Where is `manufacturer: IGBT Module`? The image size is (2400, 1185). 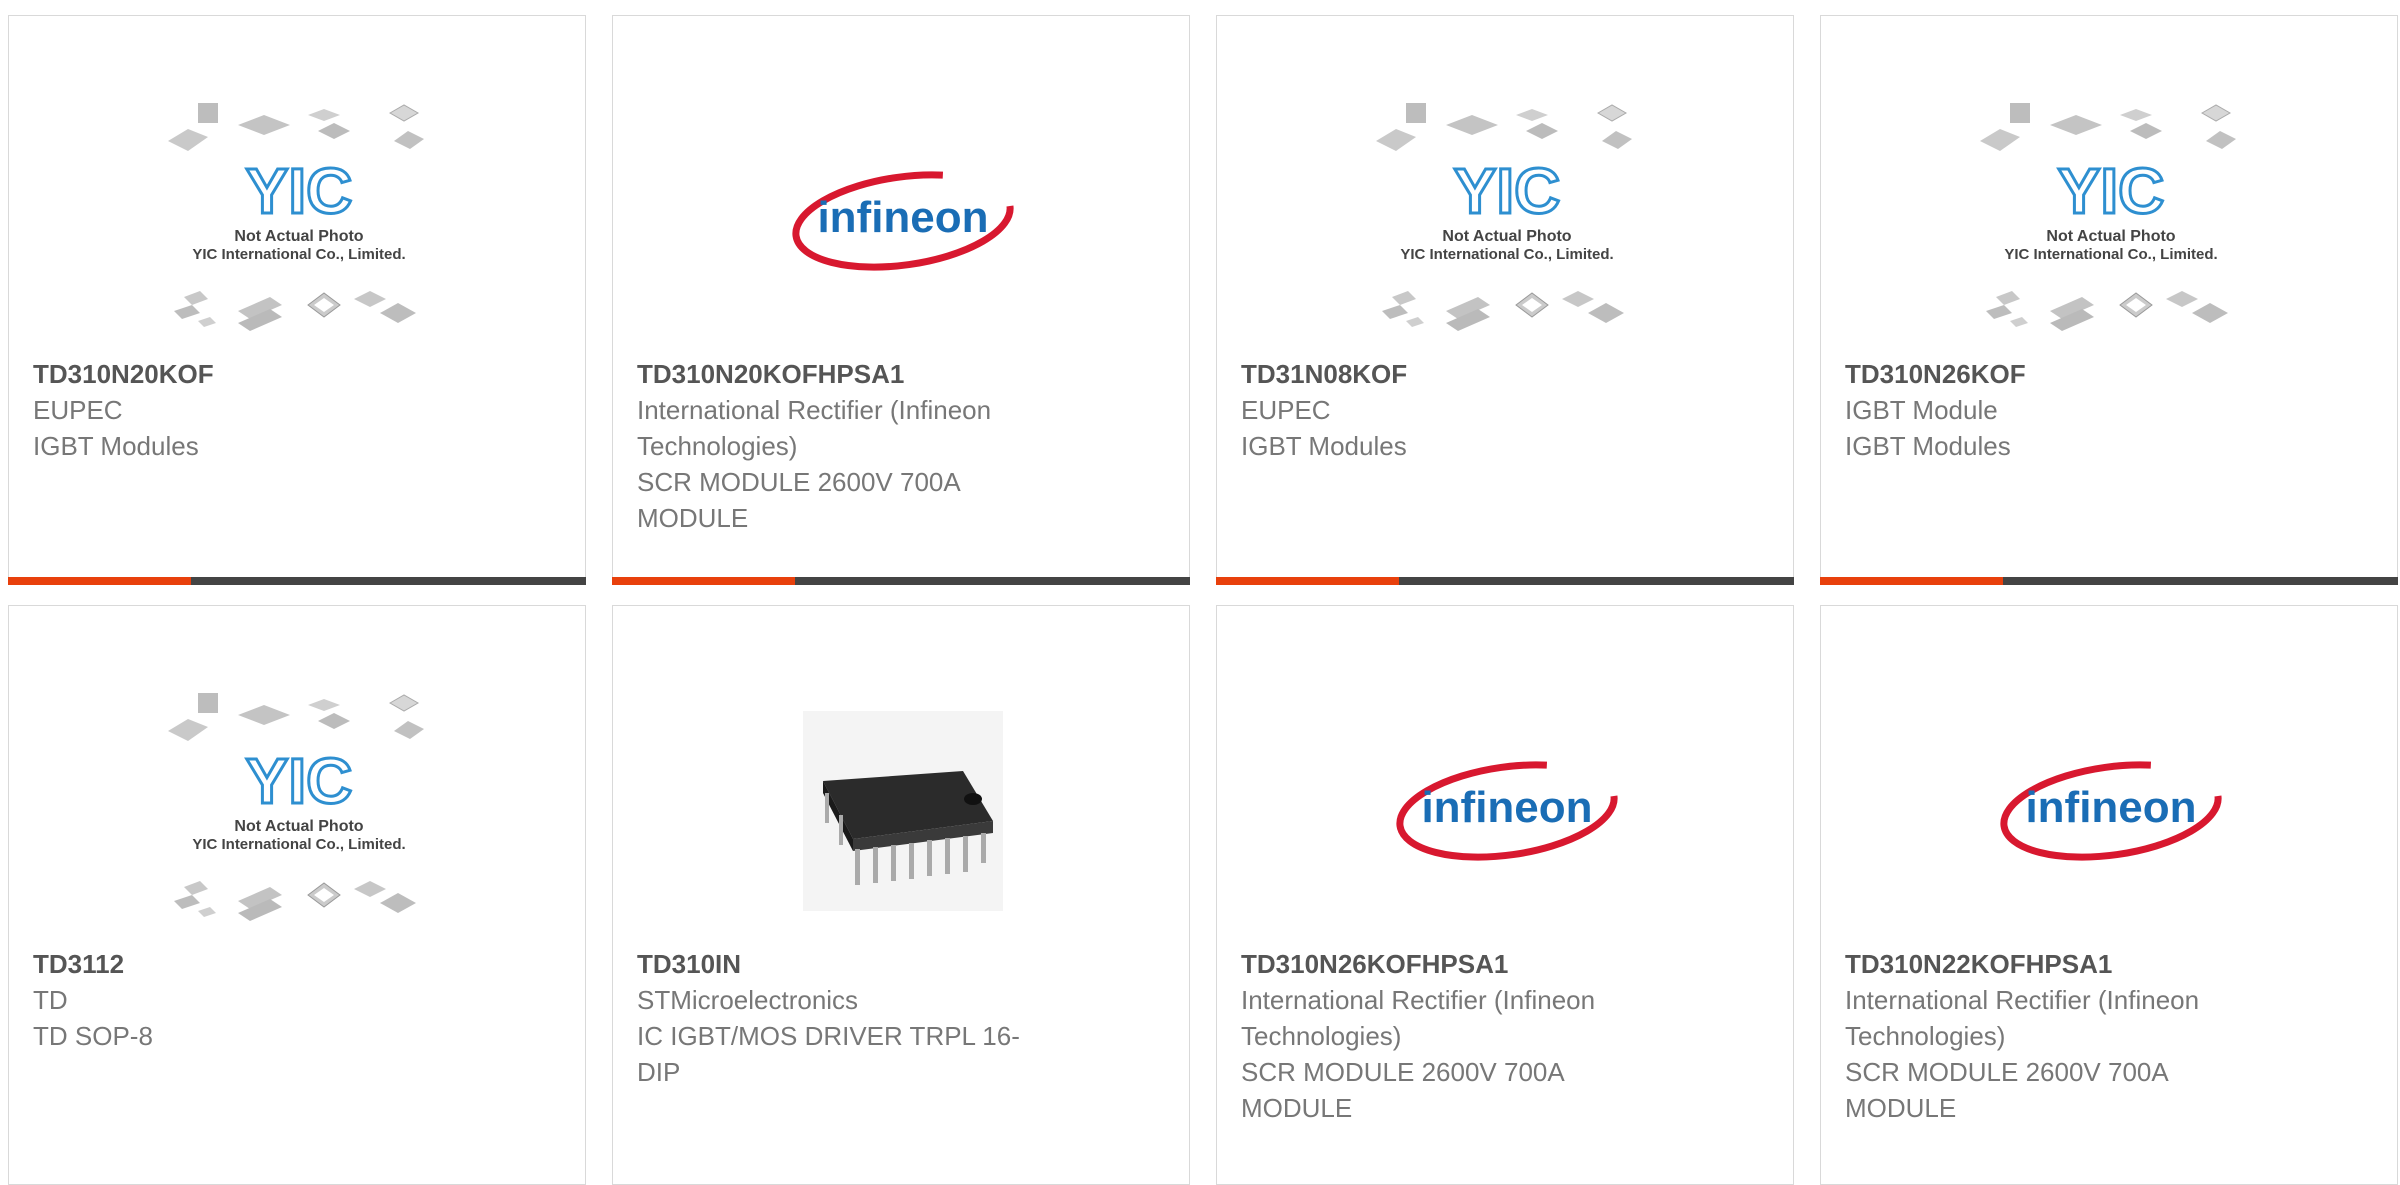
manufacturer: IGBT Module is located at coordinates (1921, 410).